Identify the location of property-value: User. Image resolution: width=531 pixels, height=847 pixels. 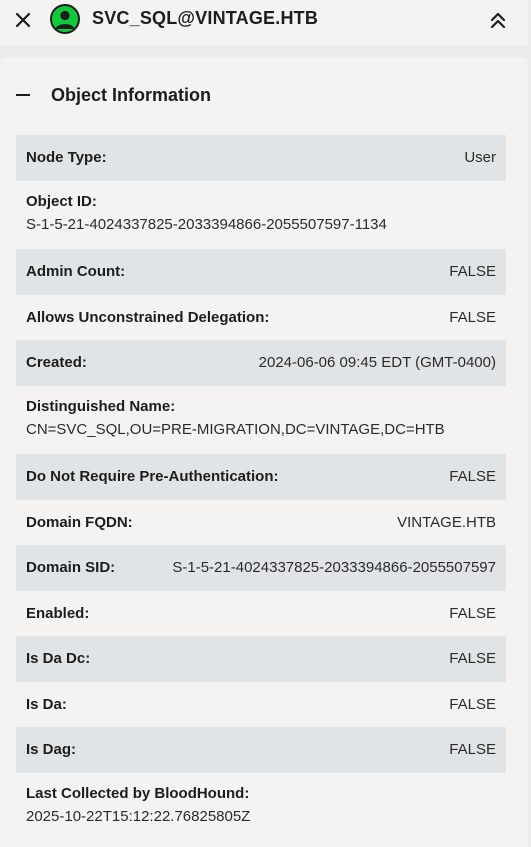
(480, 158).